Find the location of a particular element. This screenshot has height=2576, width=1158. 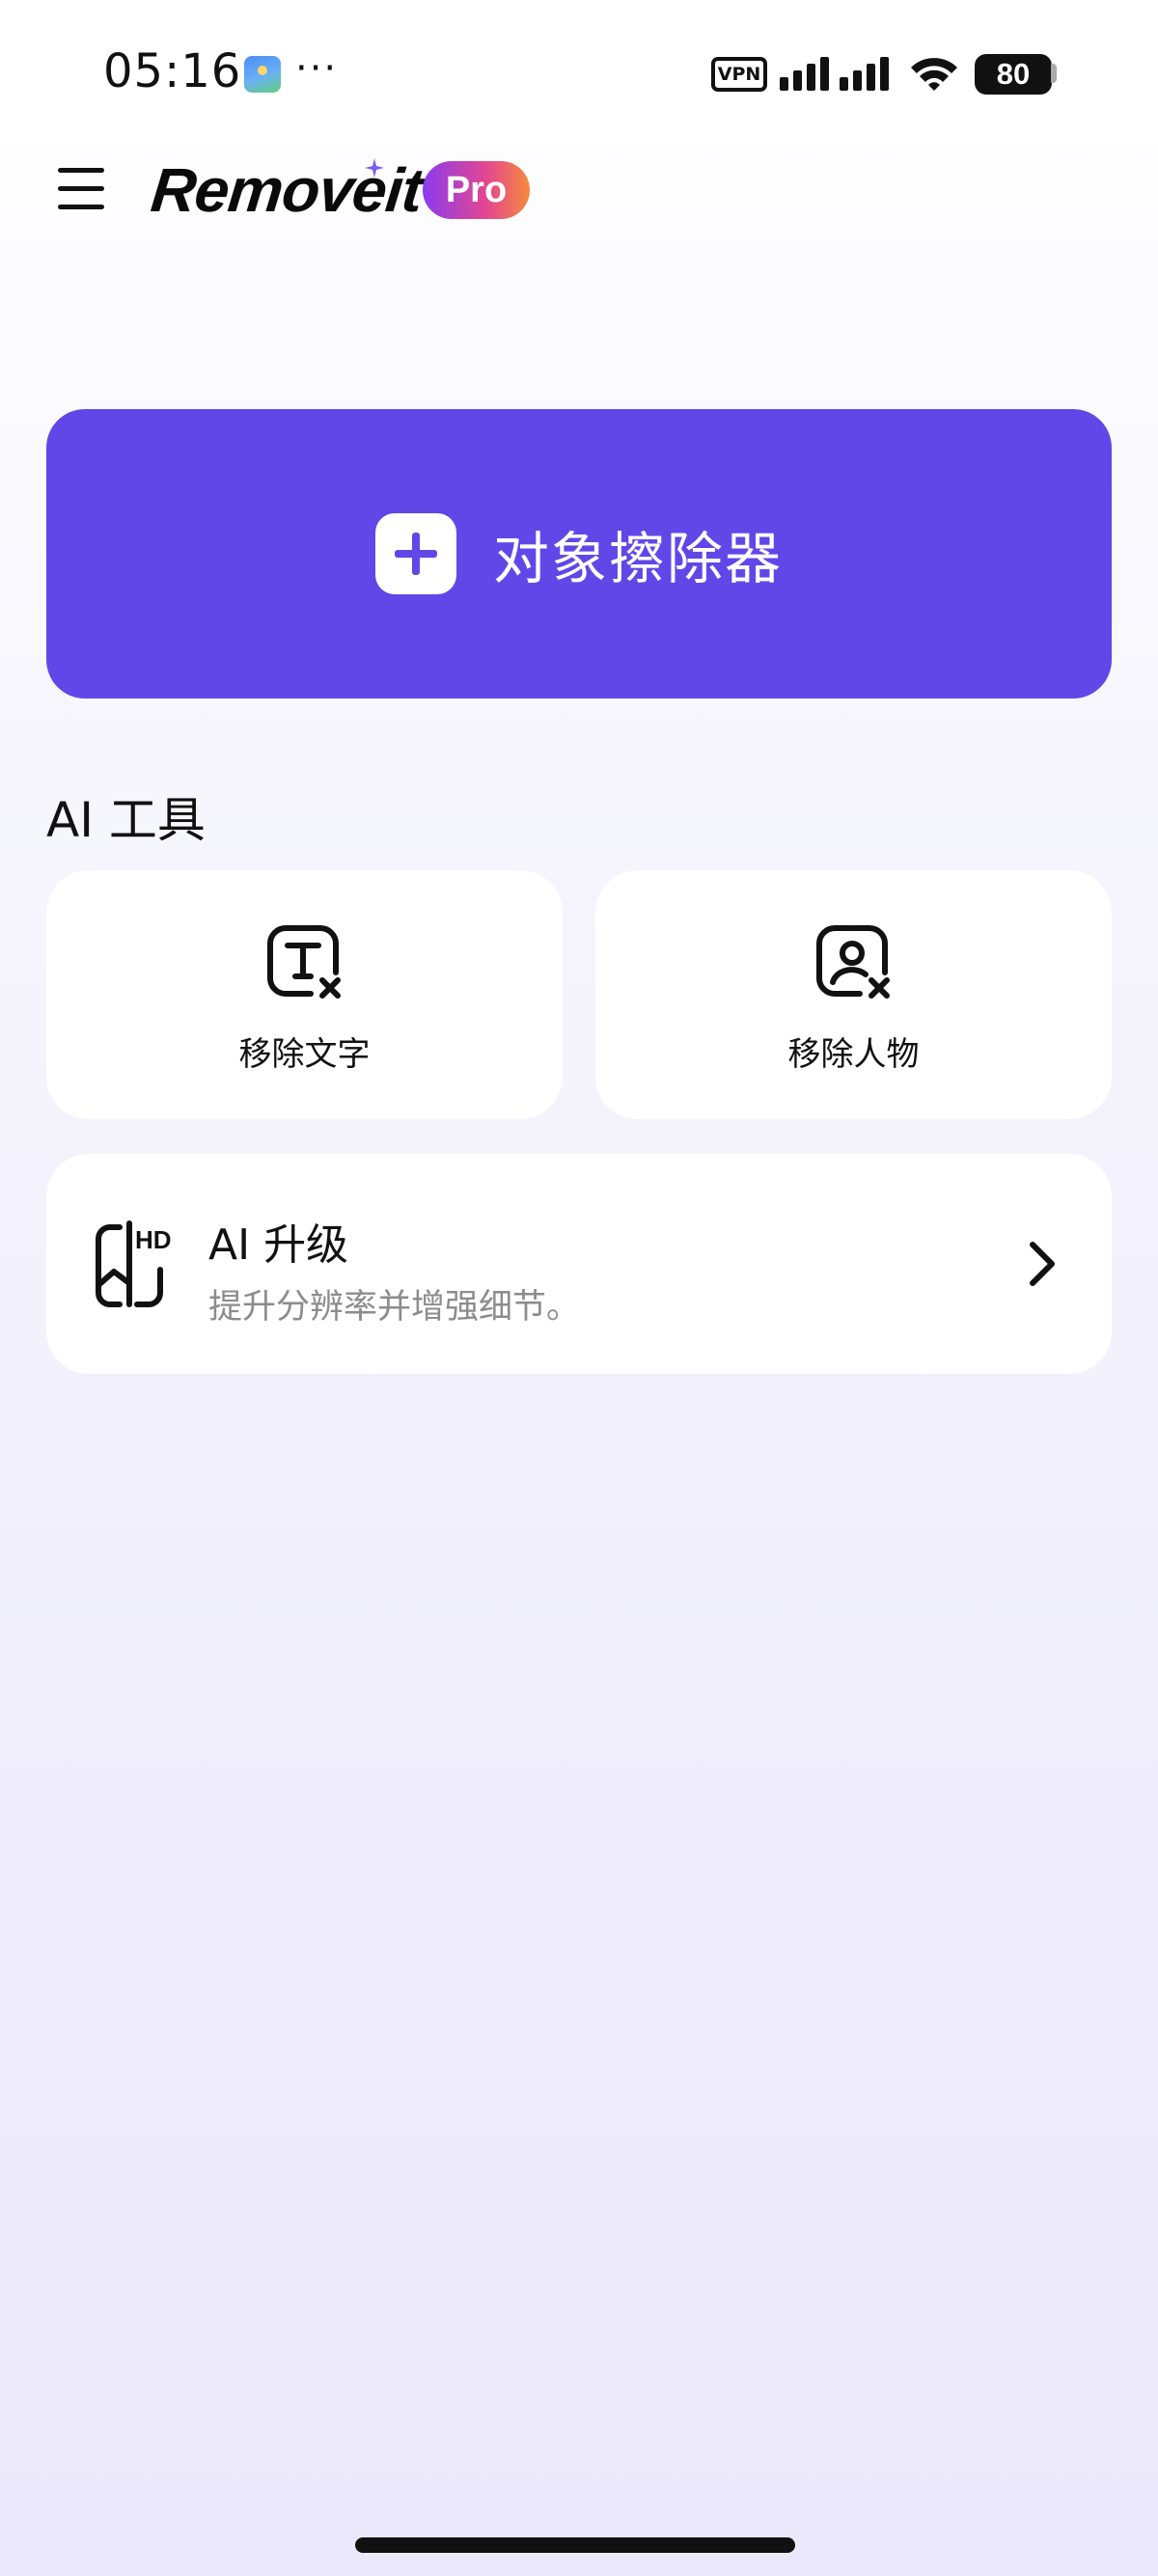

battery-tip is located at coordinates (1054, 74).